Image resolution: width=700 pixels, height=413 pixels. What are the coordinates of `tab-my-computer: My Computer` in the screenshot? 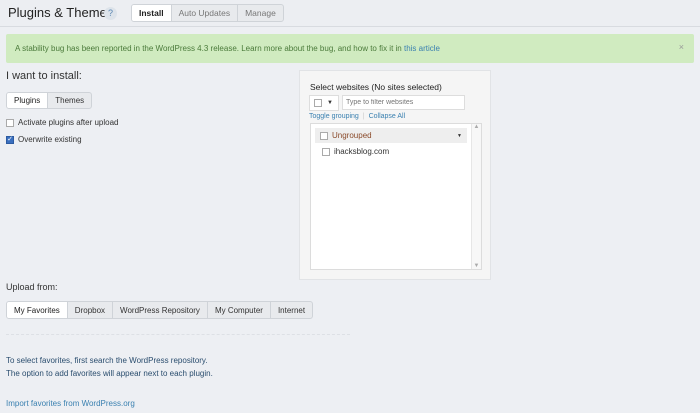 It's located at (238, 310).